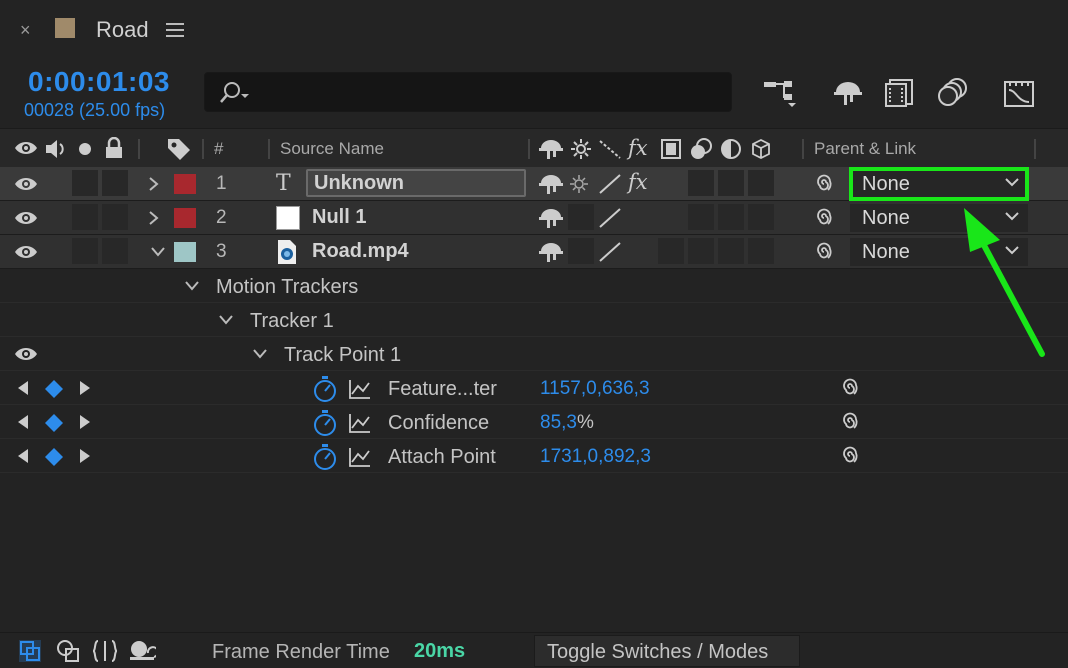  I want to click on audio-speaker-icon, so click(56, 149).